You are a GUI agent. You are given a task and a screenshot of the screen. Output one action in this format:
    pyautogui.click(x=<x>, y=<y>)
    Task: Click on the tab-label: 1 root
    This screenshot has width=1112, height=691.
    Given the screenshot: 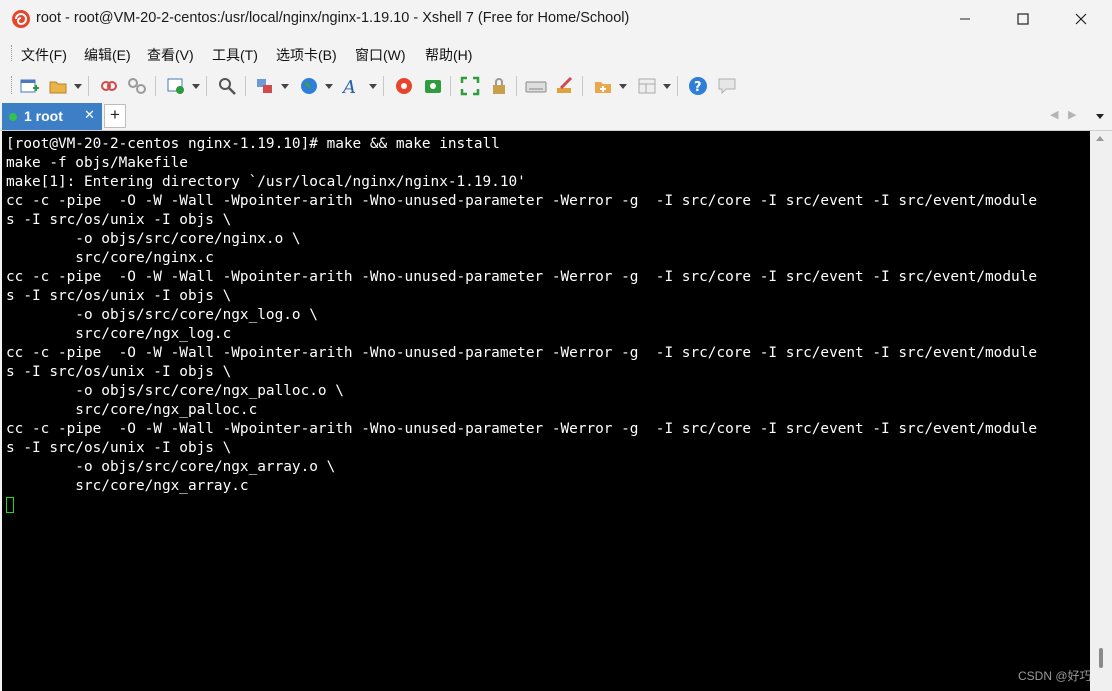 What is the action you would take?
    pyautogui.click(x=43, y=116)
    